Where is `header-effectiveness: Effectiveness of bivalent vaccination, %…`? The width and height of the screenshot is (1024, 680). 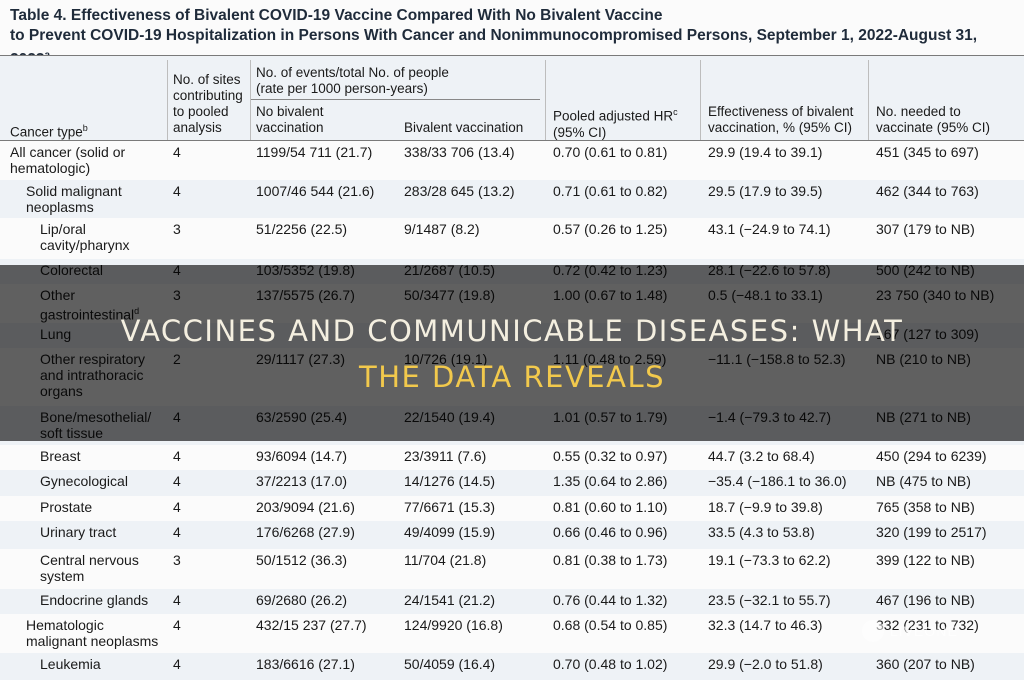 header-effectiveness: Effectiveness of bivalent vaccination, %… is located at coordinates (781, 119).